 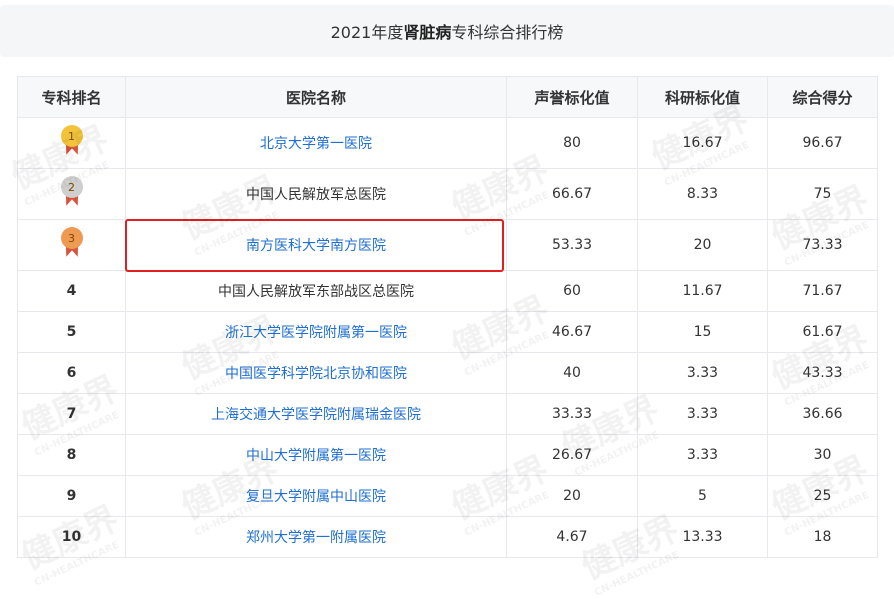 I want to click on table-row: 10 郑州大学第一附属医院 4.67 13.33 18, so click(x=447, y=537).